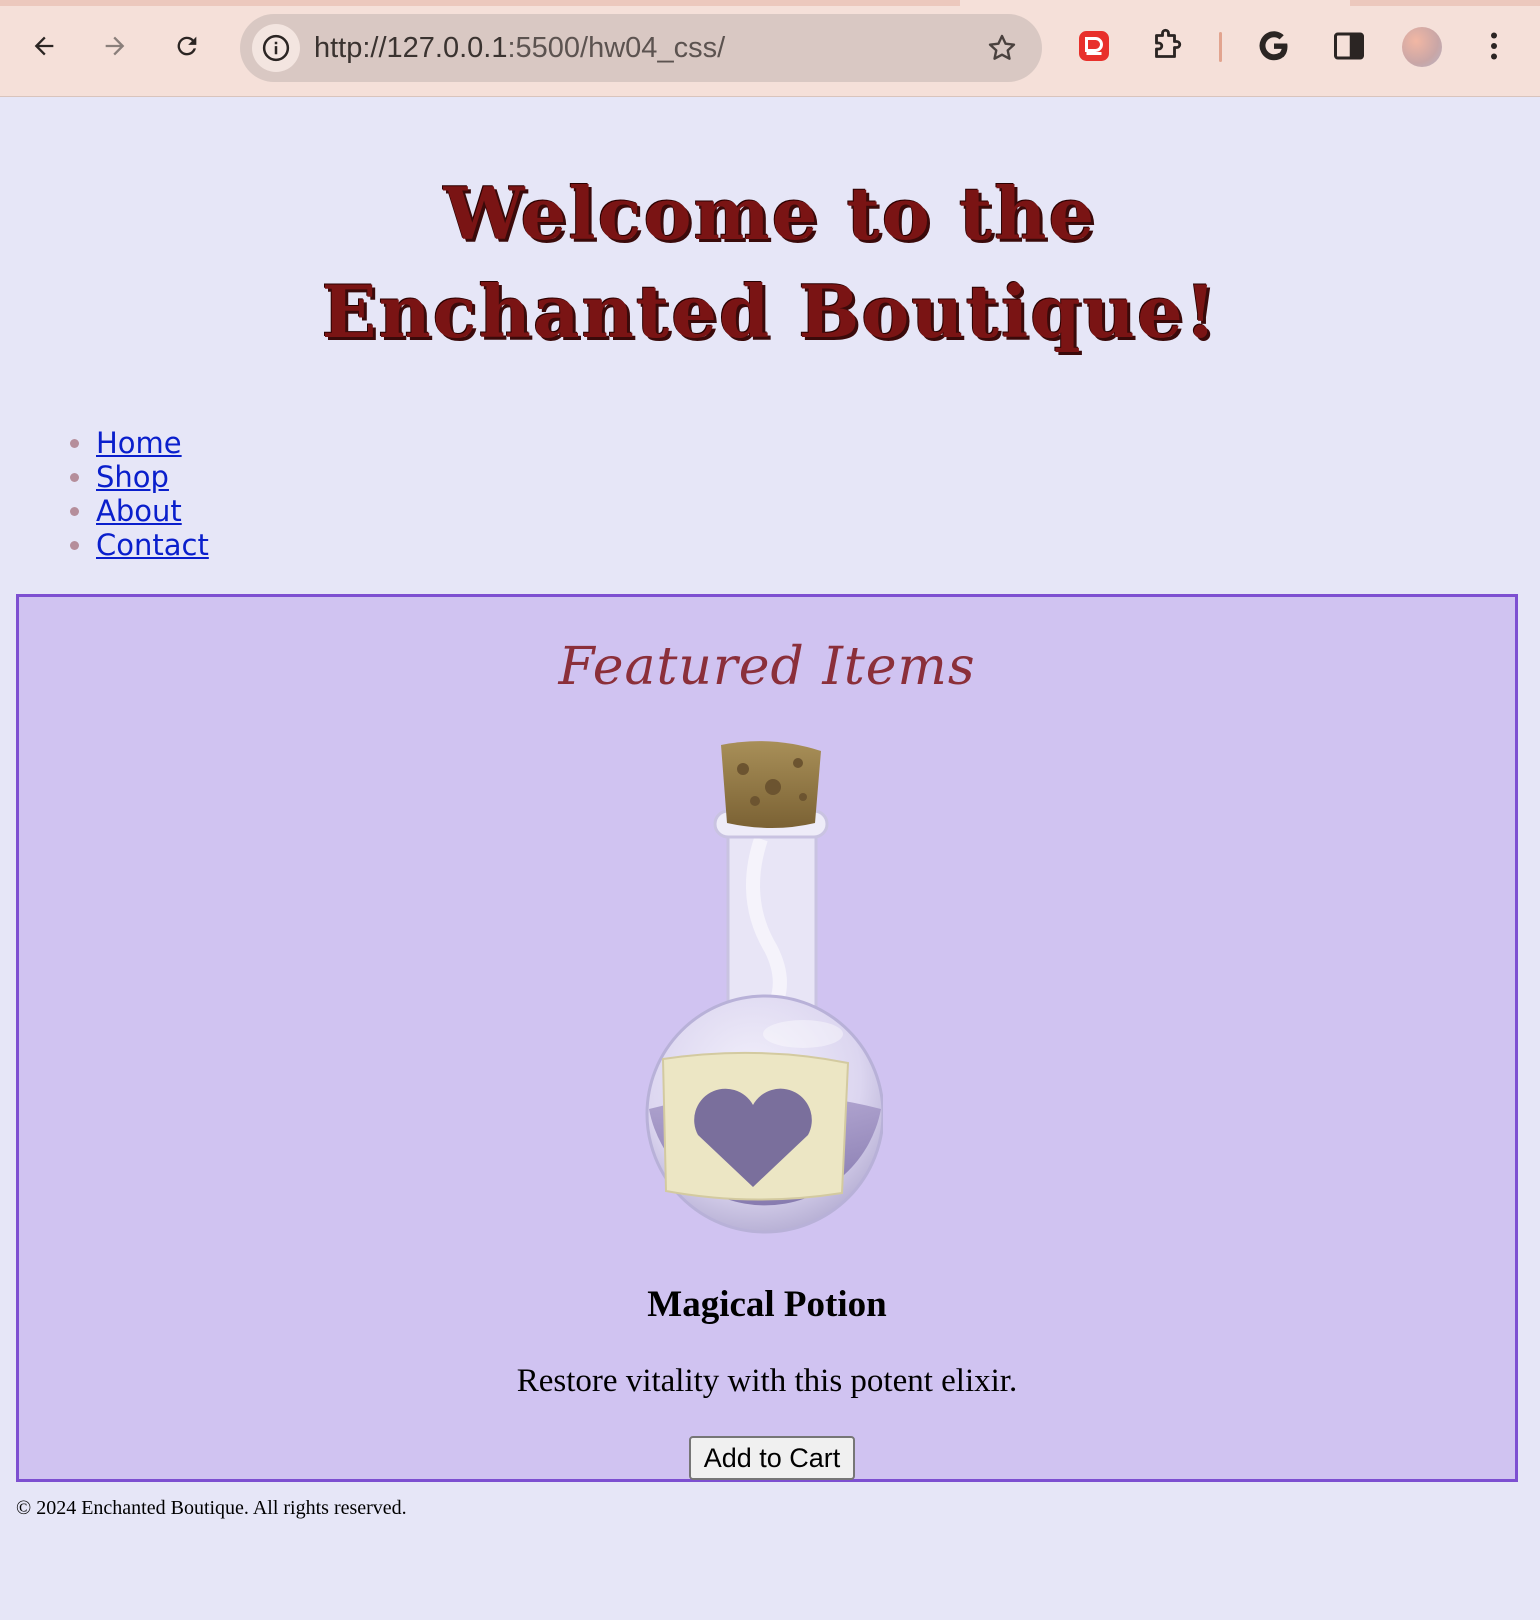 The height and width of the screenshot is (1620, 1540). I want to click on nav-link-about: About, so click(139, 511).